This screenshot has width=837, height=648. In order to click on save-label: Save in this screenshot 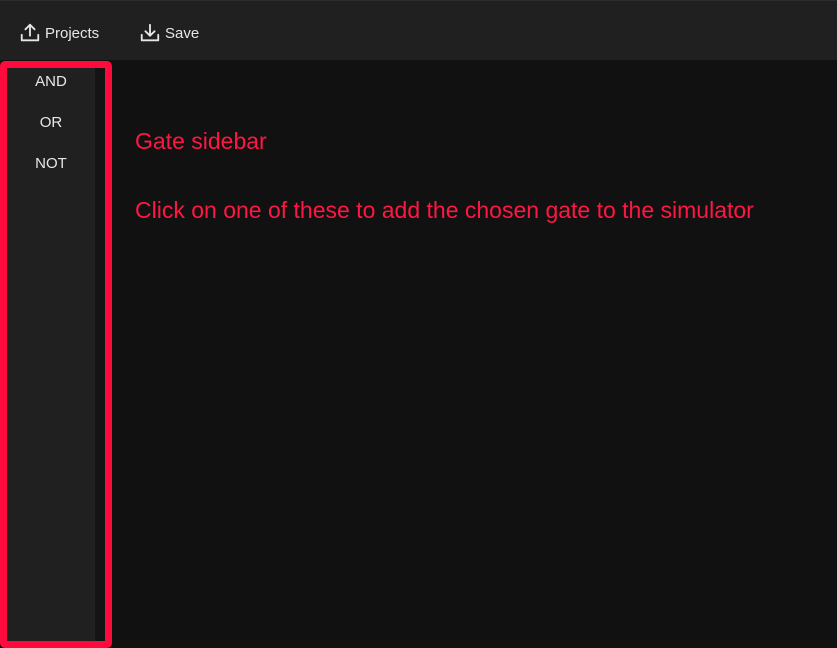, I will do `click(182, 33)`.